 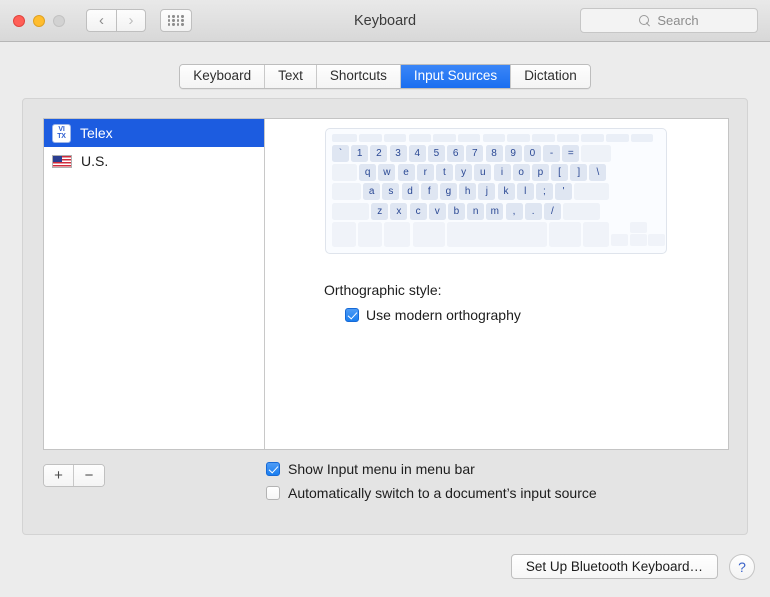 I want to click on list-item-label: Telex, so click(x=96, y=133).